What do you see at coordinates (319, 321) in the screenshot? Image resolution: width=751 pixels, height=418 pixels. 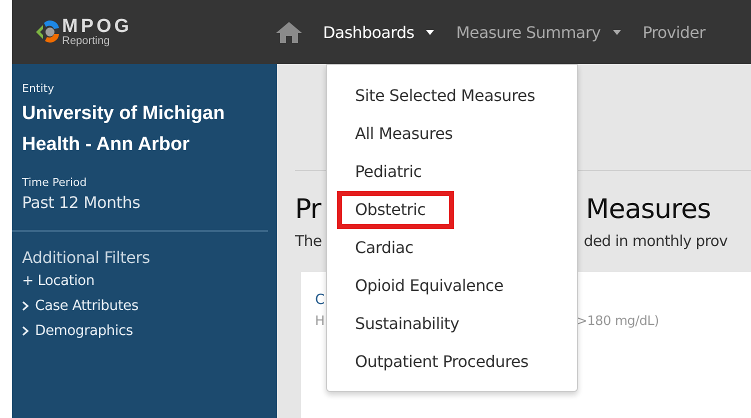 I see `card-subtitle: H` at bounding box center [319, 321].